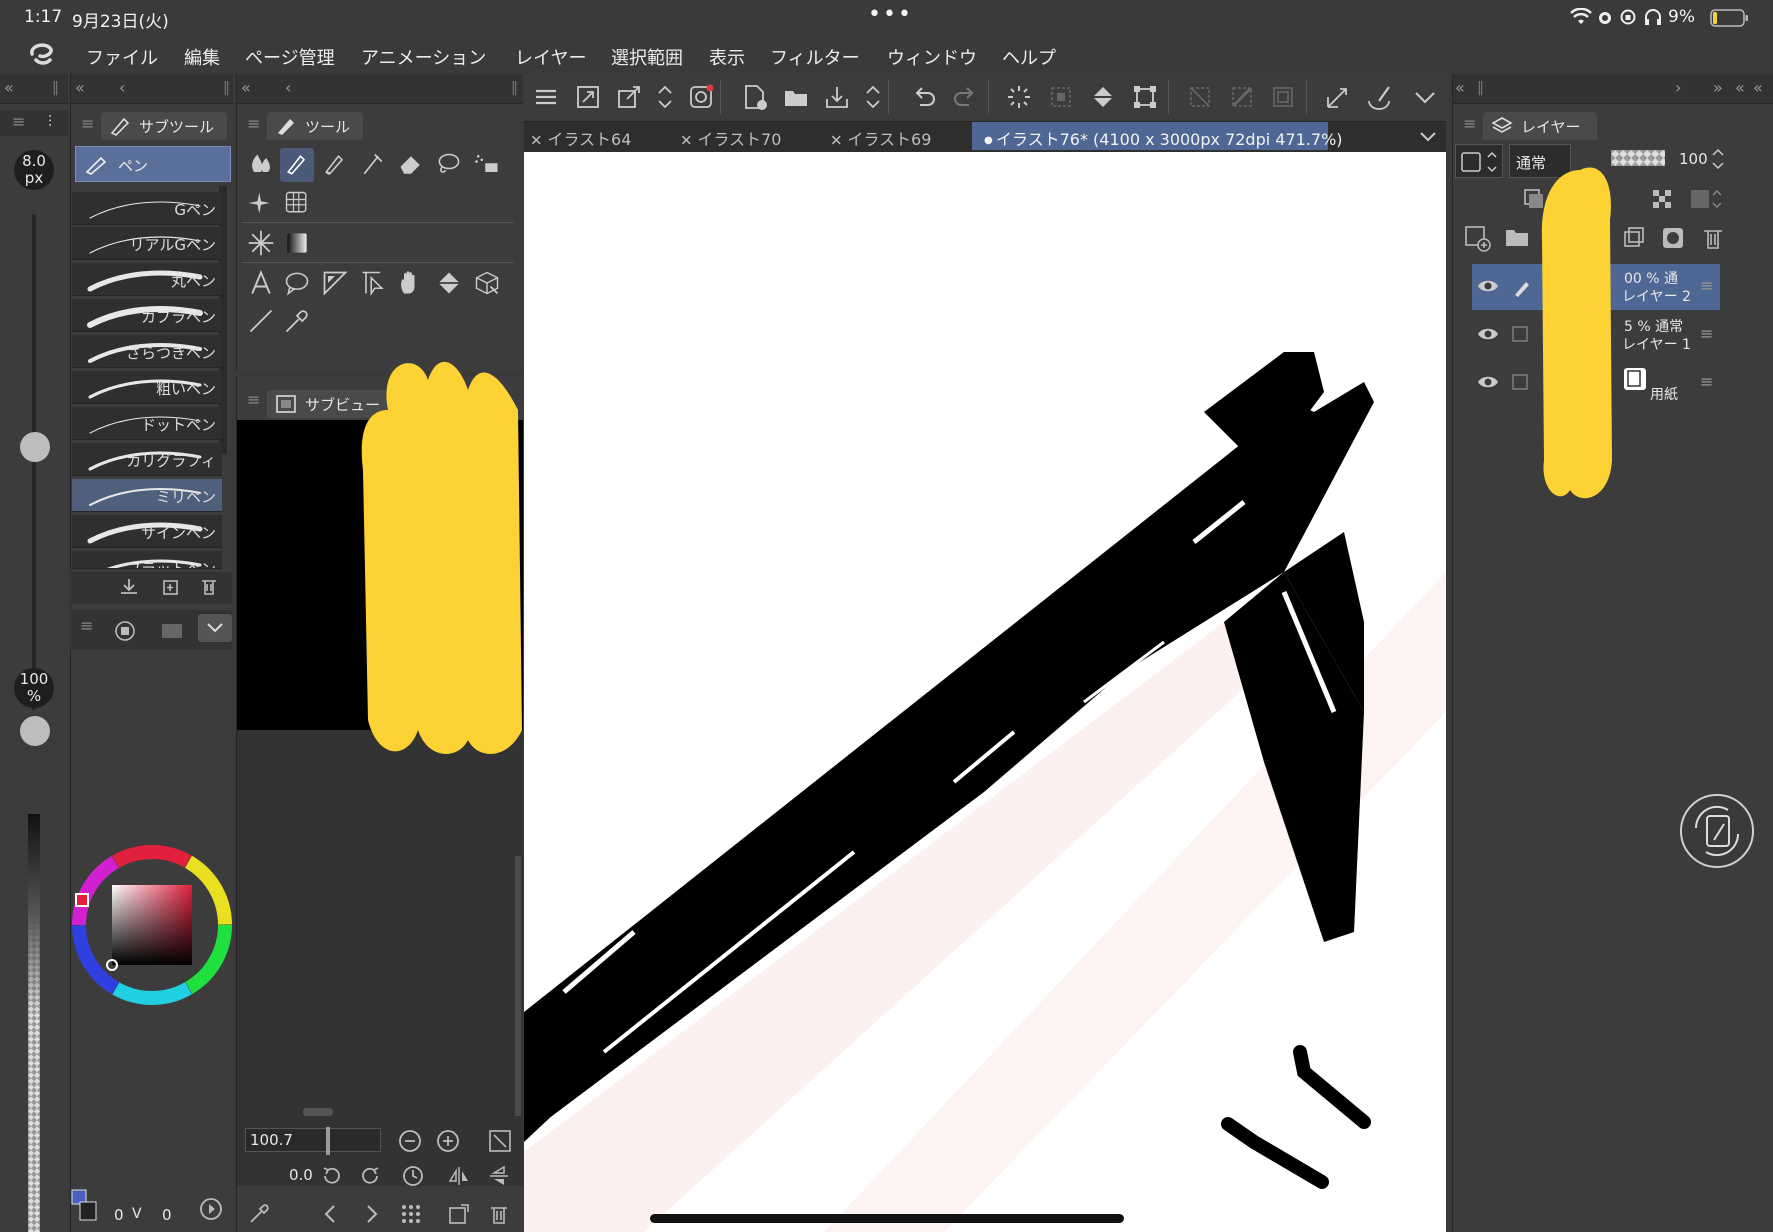 This screenshot has width=1773, height=1232. Describe the element at coordinates (335, 165) in the screenshot. I see `pencil-icon` at that location.